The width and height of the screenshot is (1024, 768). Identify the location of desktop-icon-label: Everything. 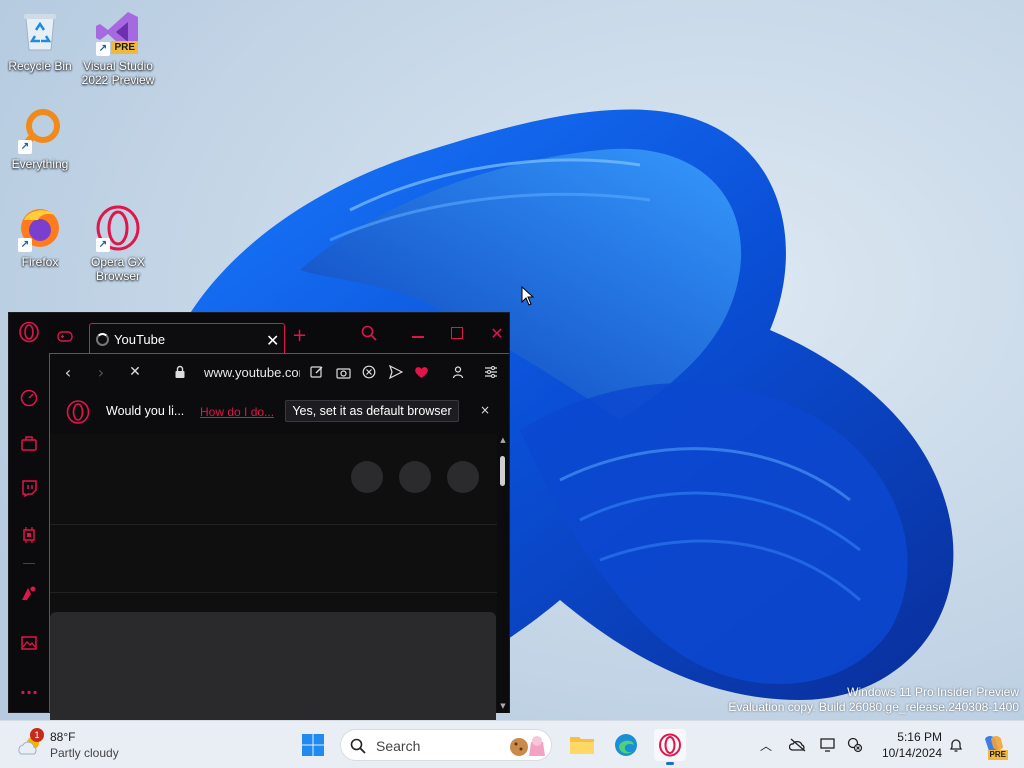
(40, 164).